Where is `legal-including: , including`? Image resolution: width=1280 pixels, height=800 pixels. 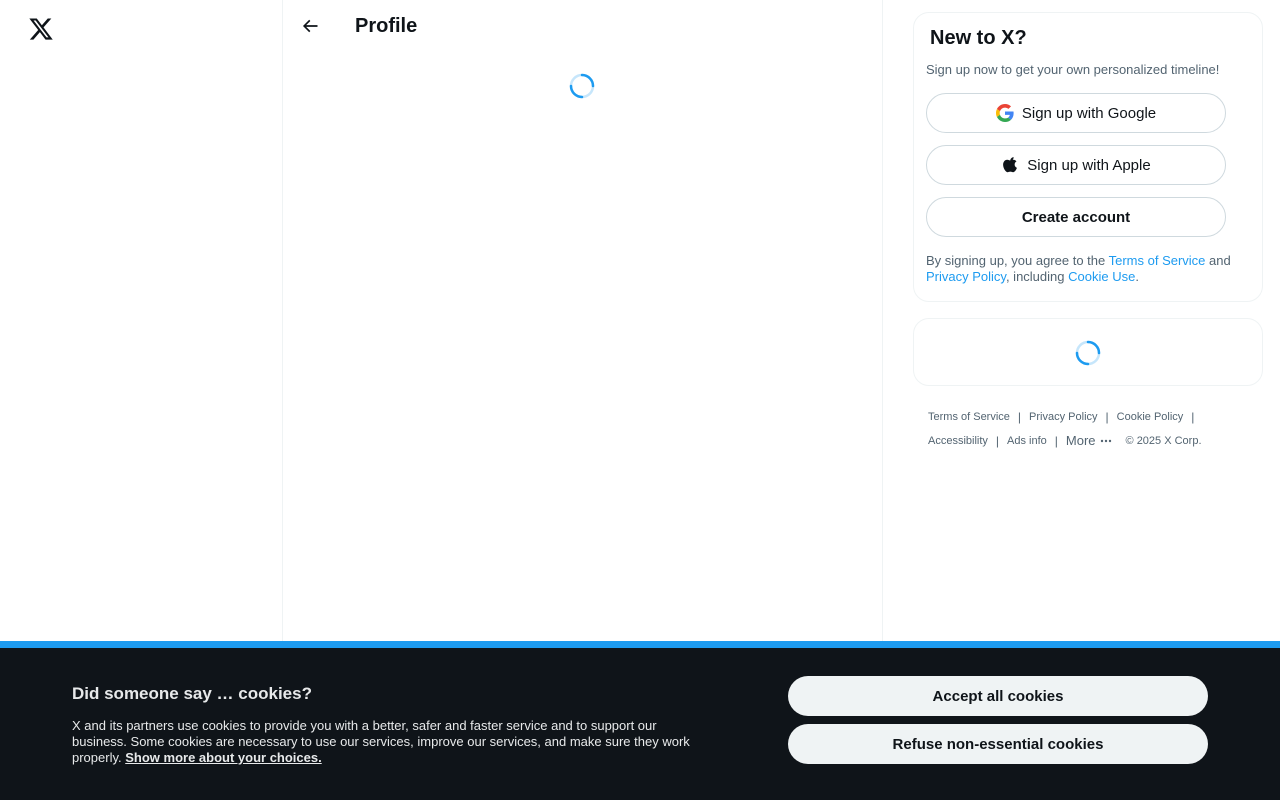 legal-including: , including is located at coordinates (1037, 276).